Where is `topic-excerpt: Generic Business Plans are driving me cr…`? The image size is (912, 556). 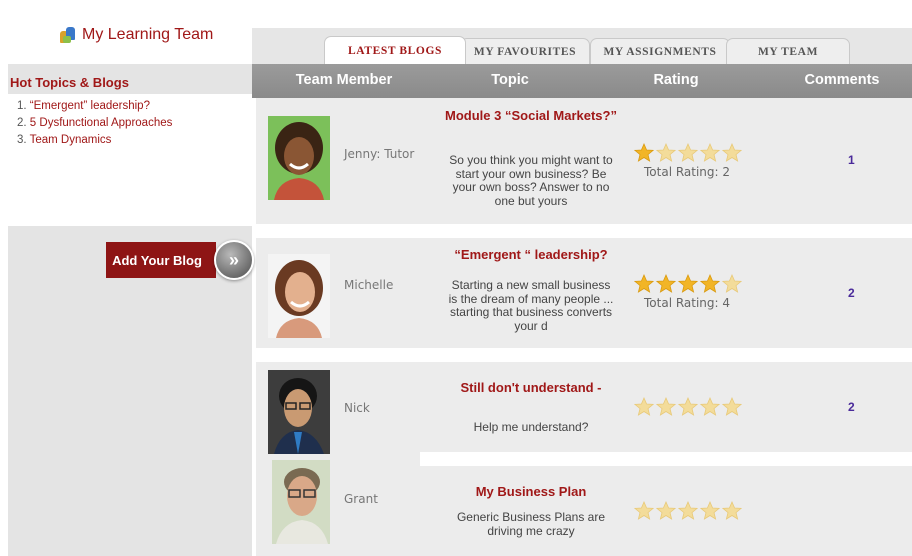
topic-excerpt: Generic Business Plans are driving me cr… is located at coordinates (531, 524).